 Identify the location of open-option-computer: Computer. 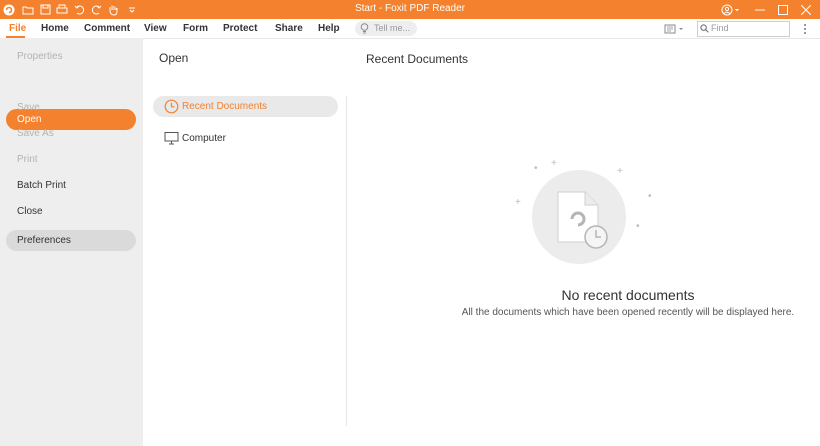
(245, 138).